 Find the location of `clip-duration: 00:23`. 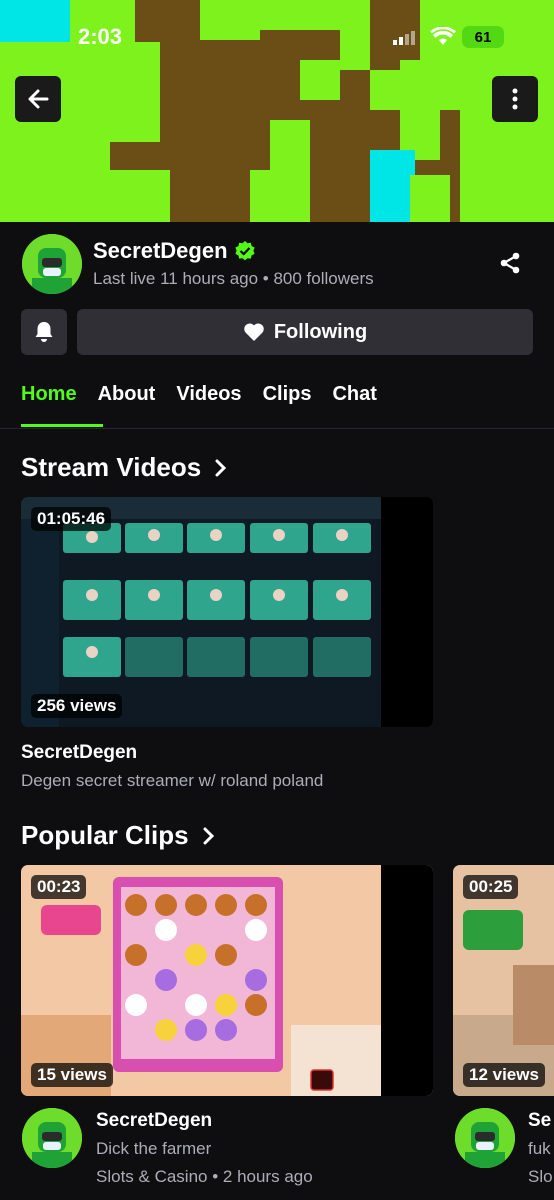

clip-duration: 00:23 is located at coordinates (59, 887).